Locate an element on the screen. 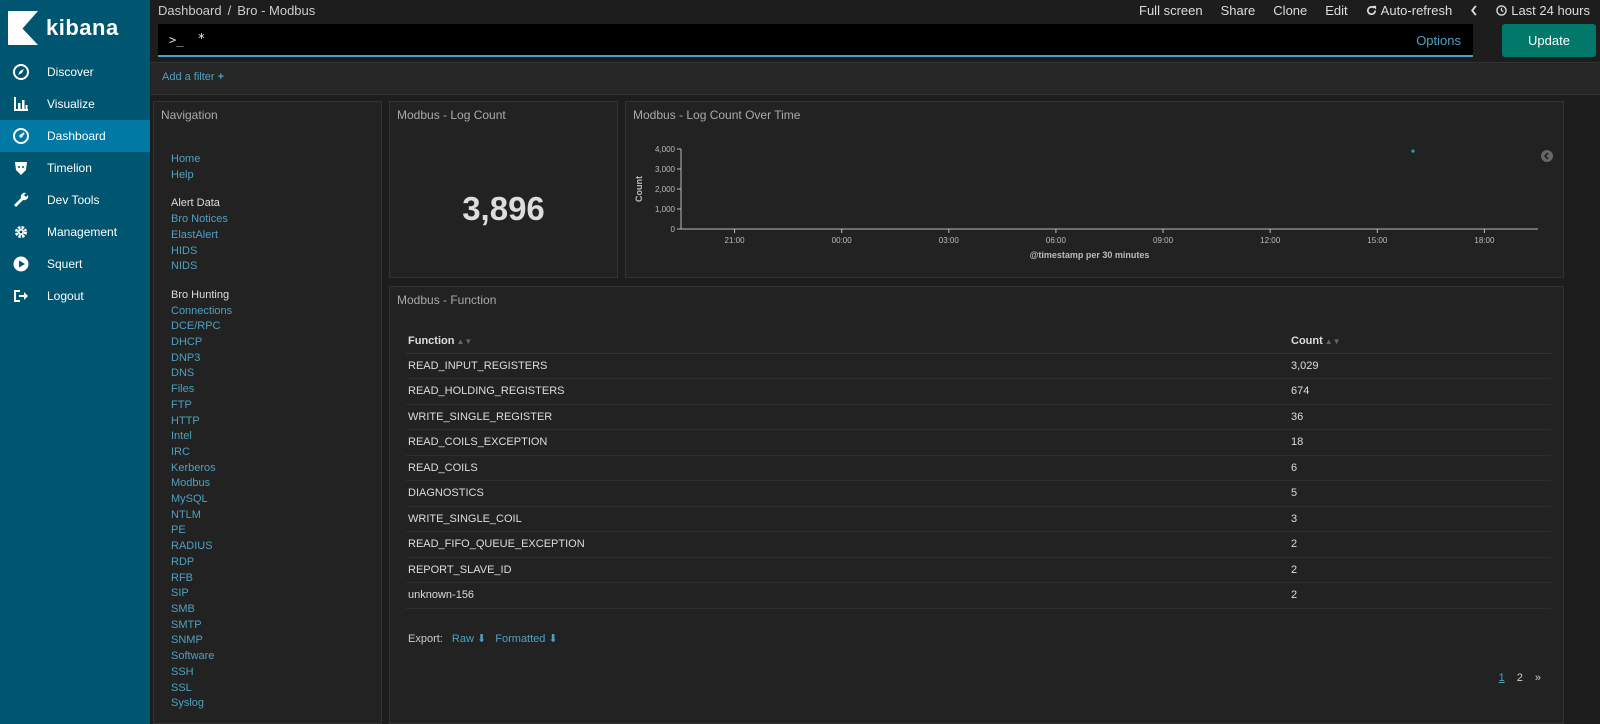 The height and width of the screenshot is (724, 1600). chevron-left-icon is located at coordinates (1474, 10).